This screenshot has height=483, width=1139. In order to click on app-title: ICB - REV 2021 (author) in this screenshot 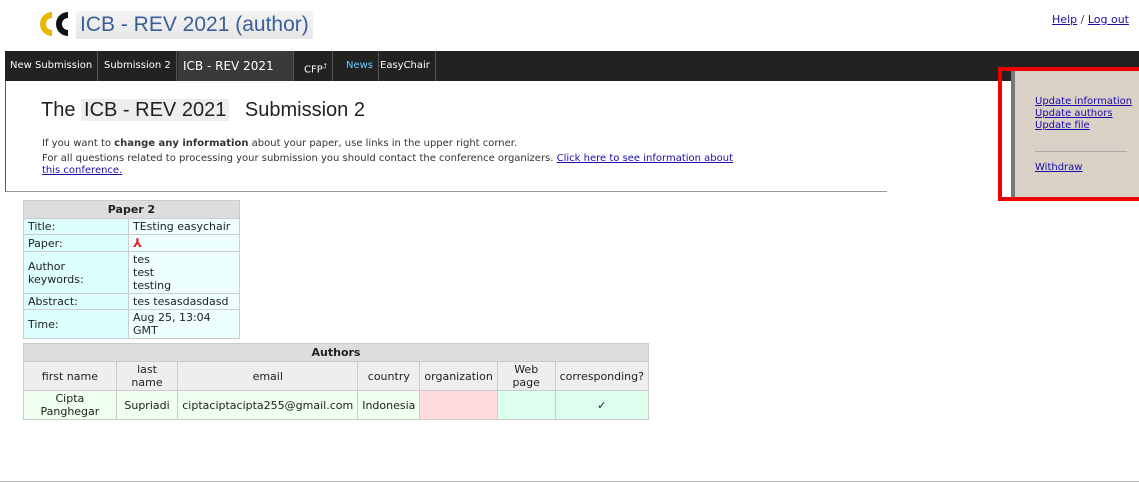, I will do `click(194, 25)`.